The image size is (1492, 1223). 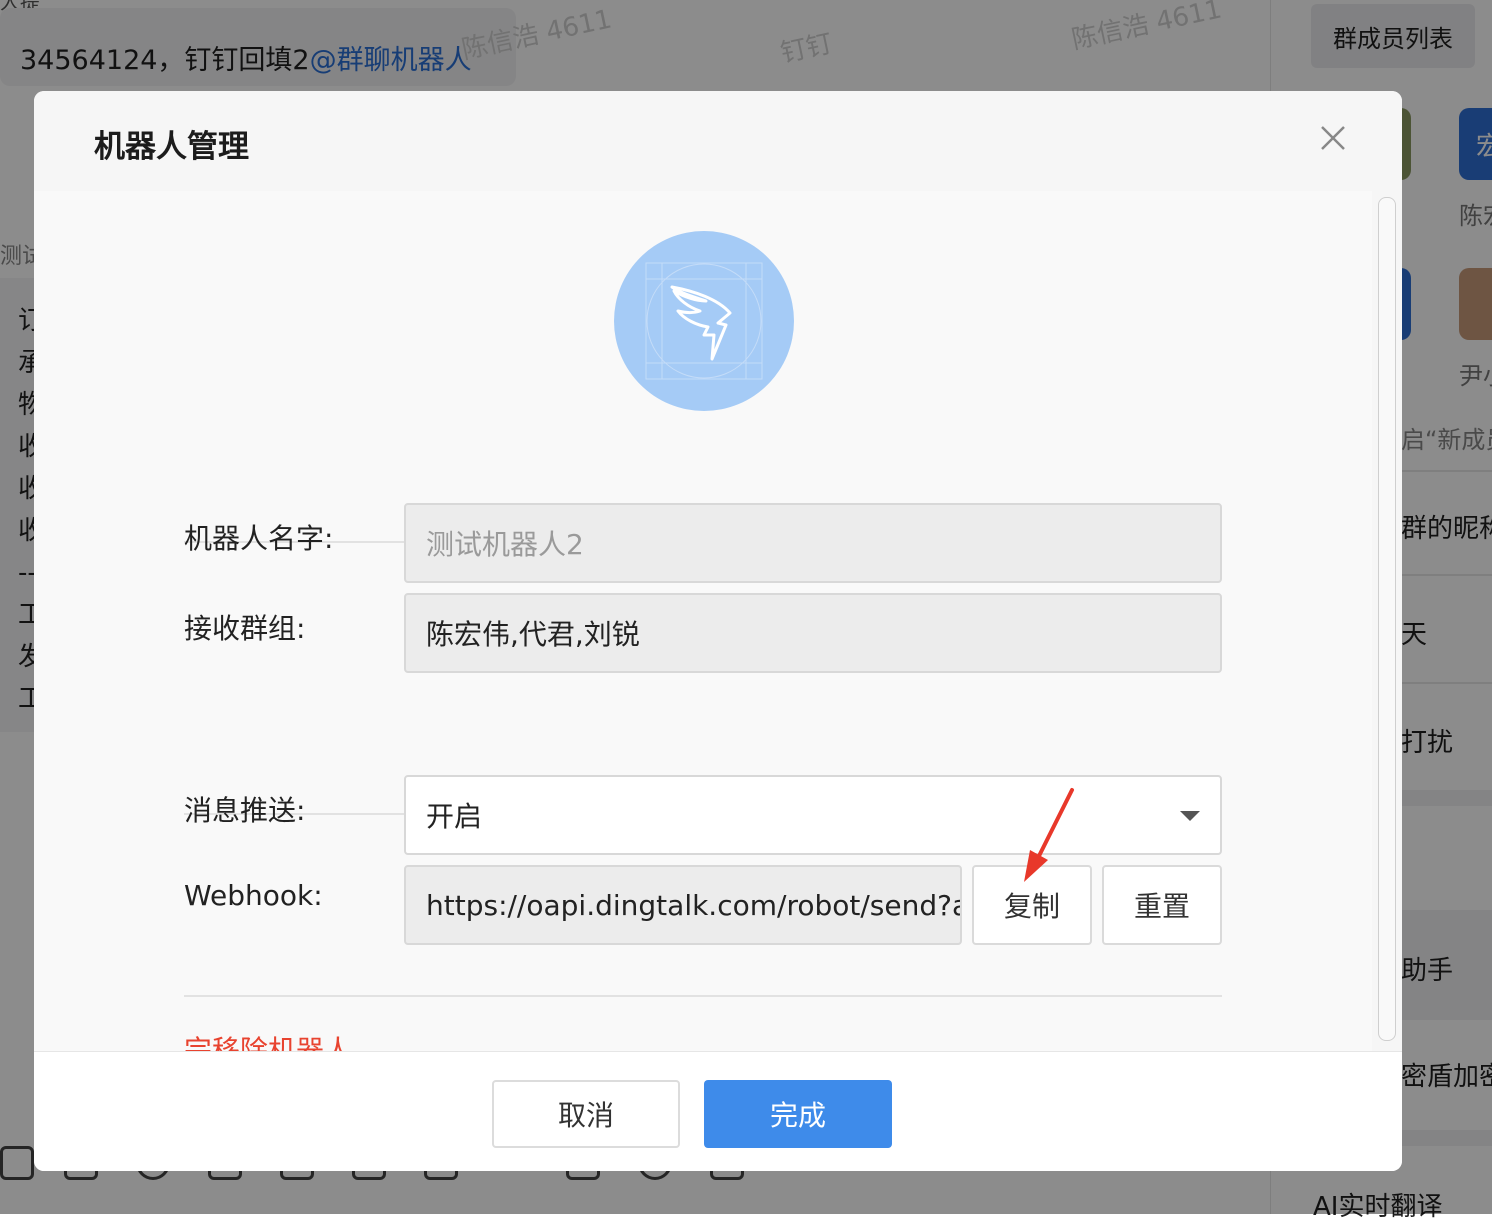 What do you see at coordinates (245, 628) in the screenshot?
I see `group-label: 接收群组:` at bounding box center [245, 628].